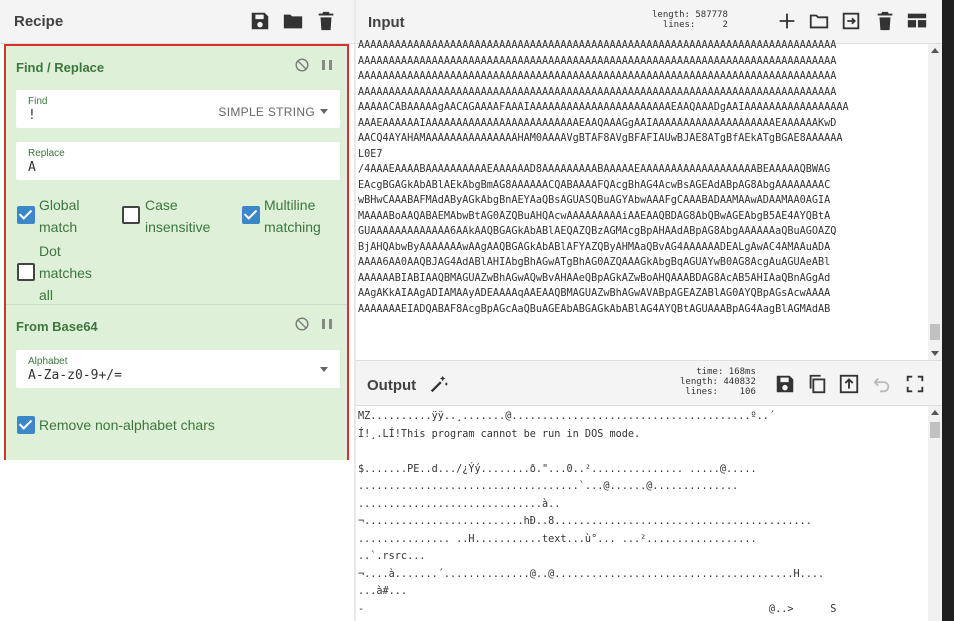 Image resolution: width=954 pixels, height=621 pixels. What do you see at coordinates (32, 115) in the screenshot?
I see `find-input: !` at bounding box center [32, 115].